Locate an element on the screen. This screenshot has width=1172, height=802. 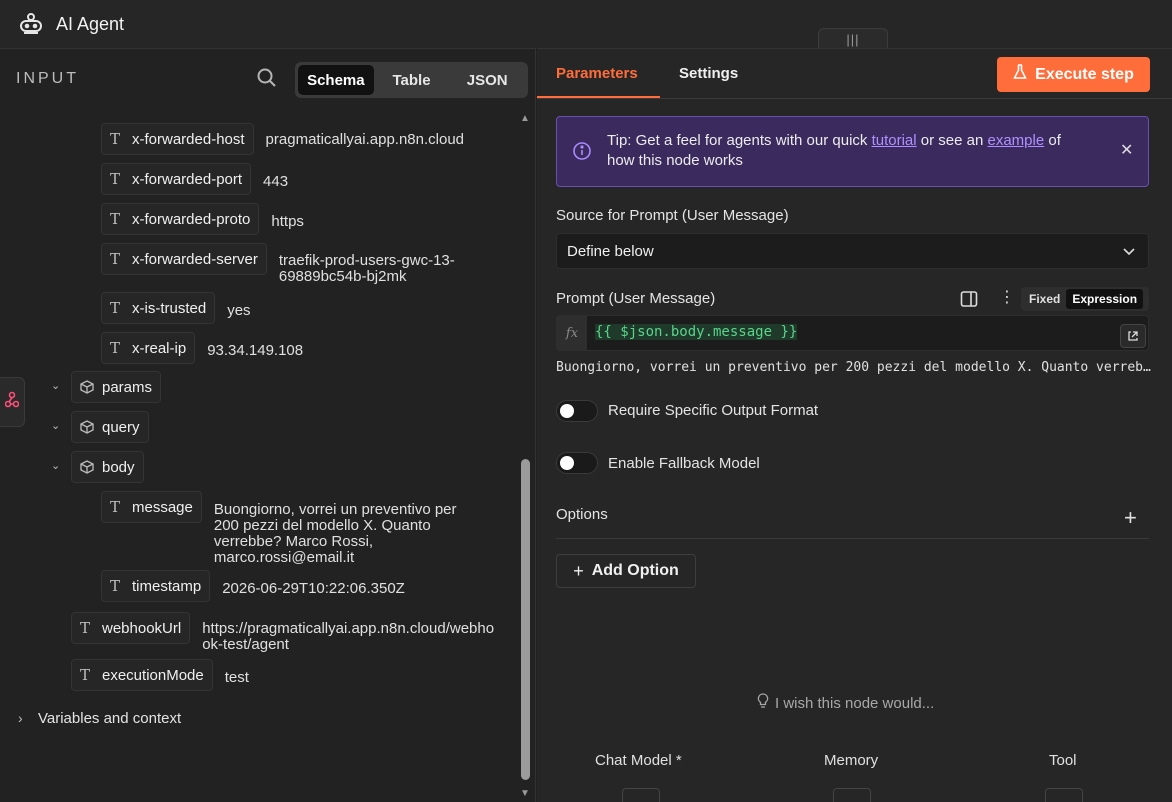
panel-drag-handle: ||| is located at coordinates (853, 39).